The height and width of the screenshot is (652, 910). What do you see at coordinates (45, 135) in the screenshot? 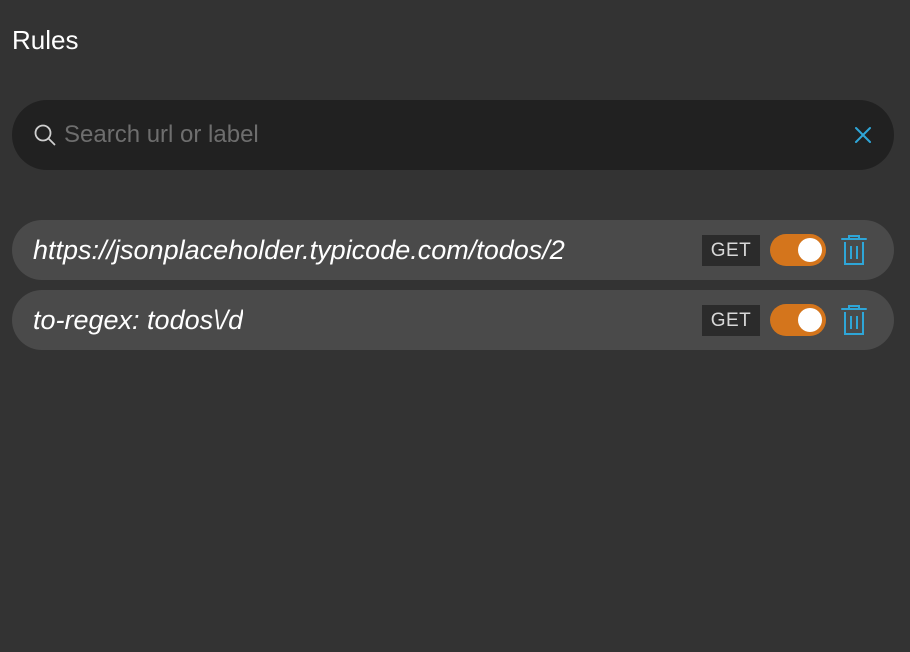
I see `search-icon` at bounding box center [45, 135].